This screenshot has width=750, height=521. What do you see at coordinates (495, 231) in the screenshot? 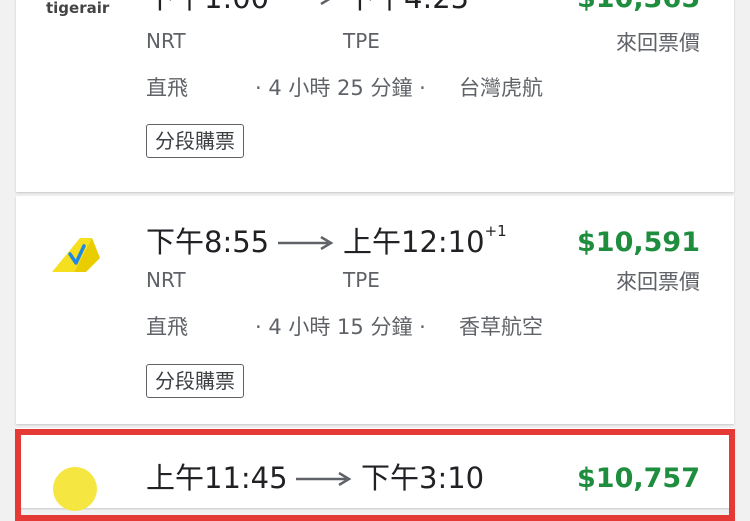
I see `next-day-indicator: +1` at bounding box center [495, 231].